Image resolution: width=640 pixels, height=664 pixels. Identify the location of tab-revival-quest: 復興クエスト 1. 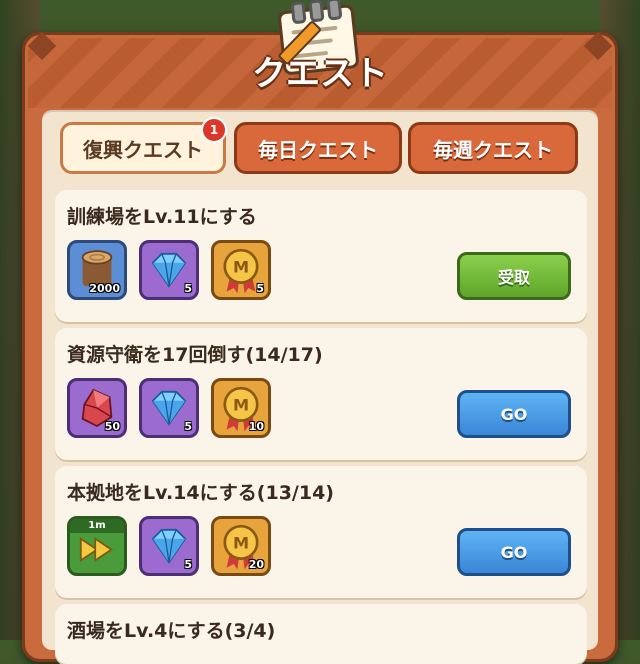
(143, 145).